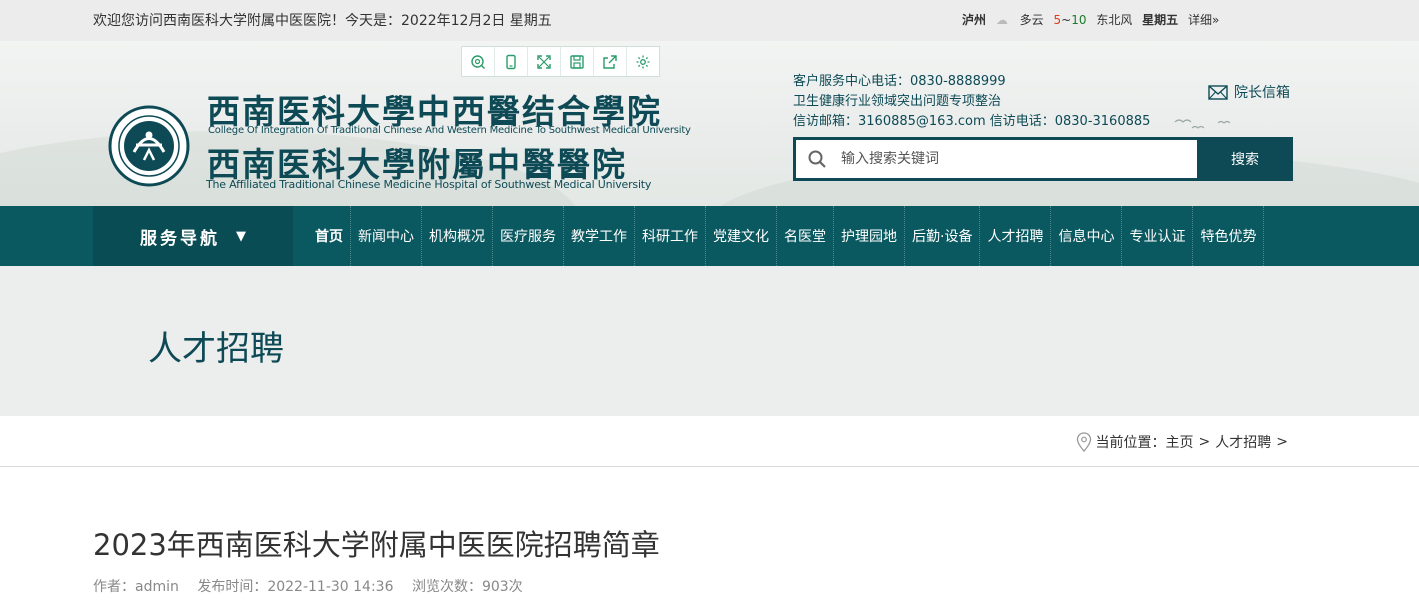  Describe the element at coordinates (376, 545) in the screenshot. I see `article-title: 2023年西南医科大学附属中医医院招聘简章` at that location.